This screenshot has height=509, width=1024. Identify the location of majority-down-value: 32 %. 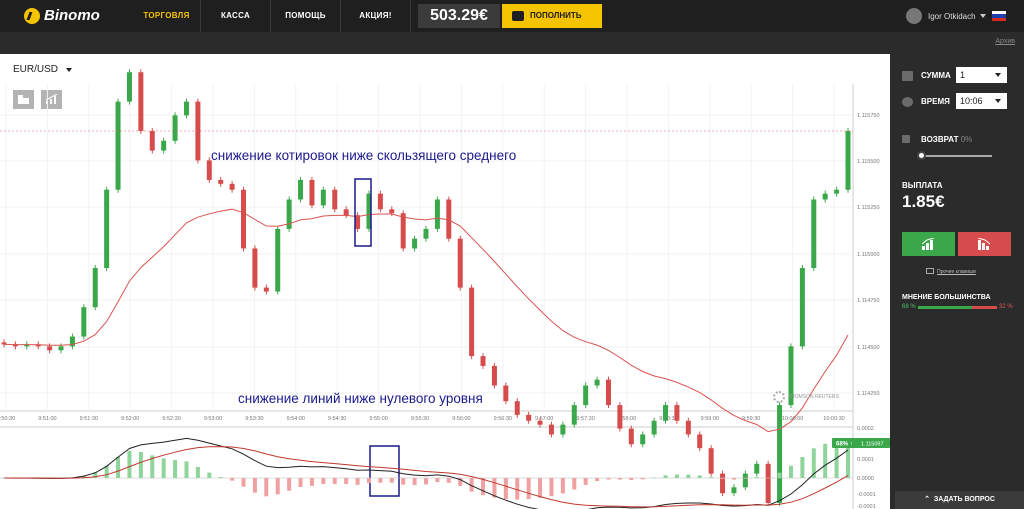
(1006, 307).